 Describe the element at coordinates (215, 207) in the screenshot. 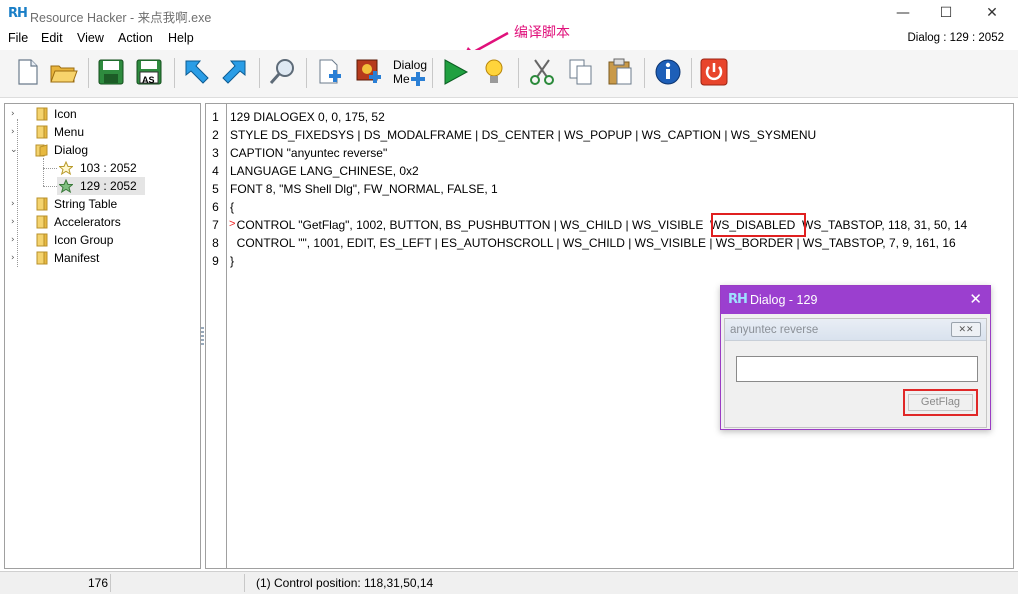

I see `line-number: 6` at that location.